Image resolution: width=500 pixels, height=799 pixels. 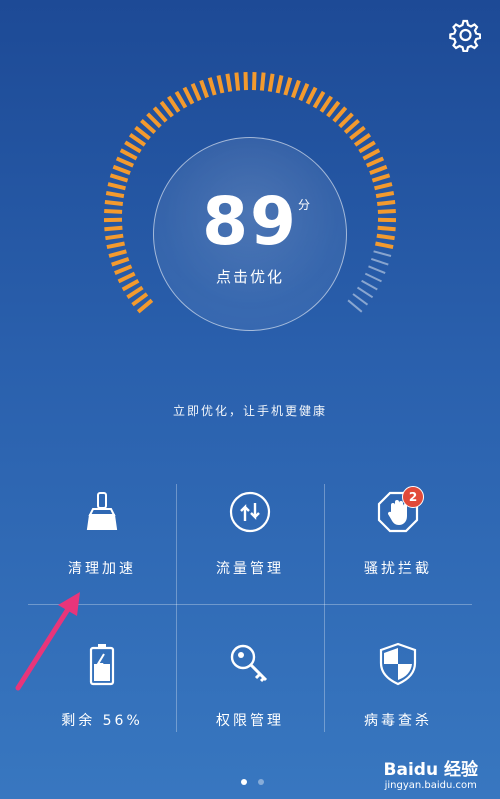 I want to click on watermark-brand: Baidu 经验, so click(x=430, y=770).